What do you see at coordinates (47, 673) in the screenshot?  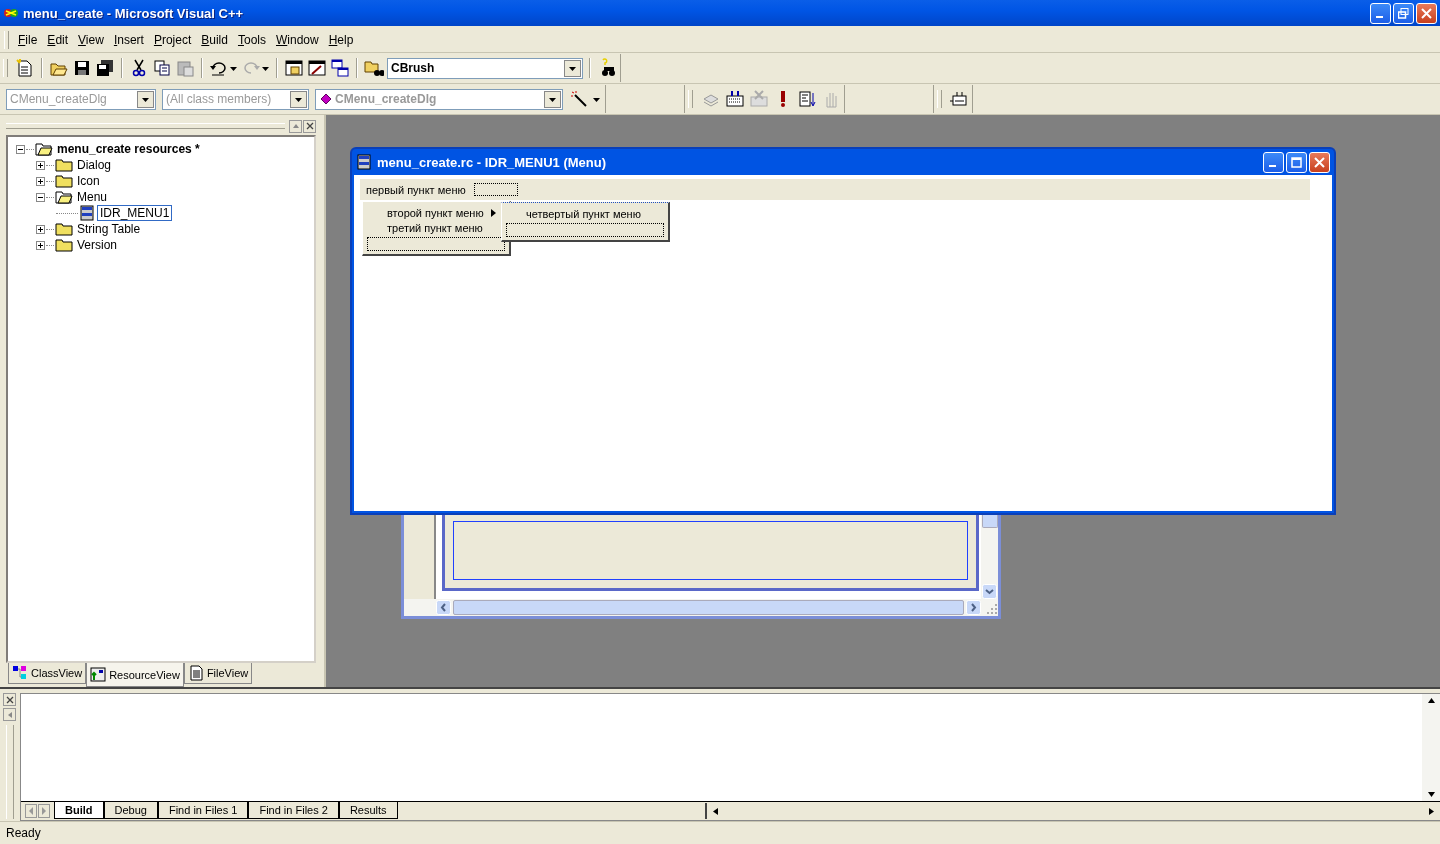 I see `workspace-tab: ClassView` at bounding box center [47, 673].